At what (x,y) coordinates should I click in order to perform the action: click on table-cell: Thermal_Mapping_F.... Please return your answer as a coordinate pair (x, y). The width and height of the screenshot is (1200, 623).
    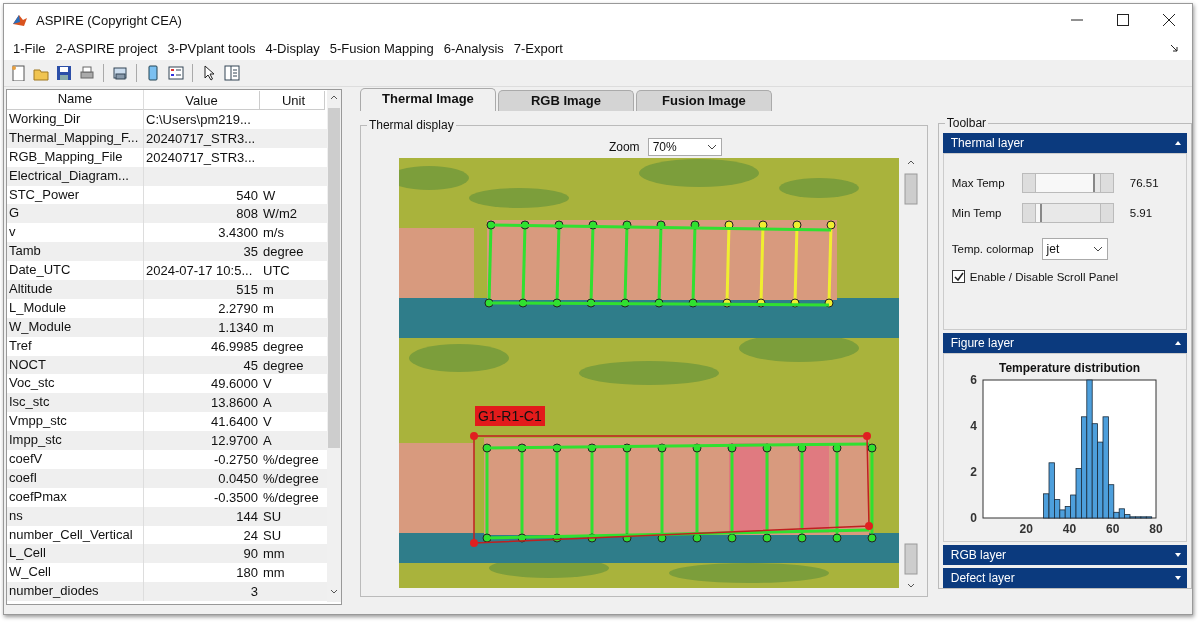
    Looking at the image, I should click on (75, 138).